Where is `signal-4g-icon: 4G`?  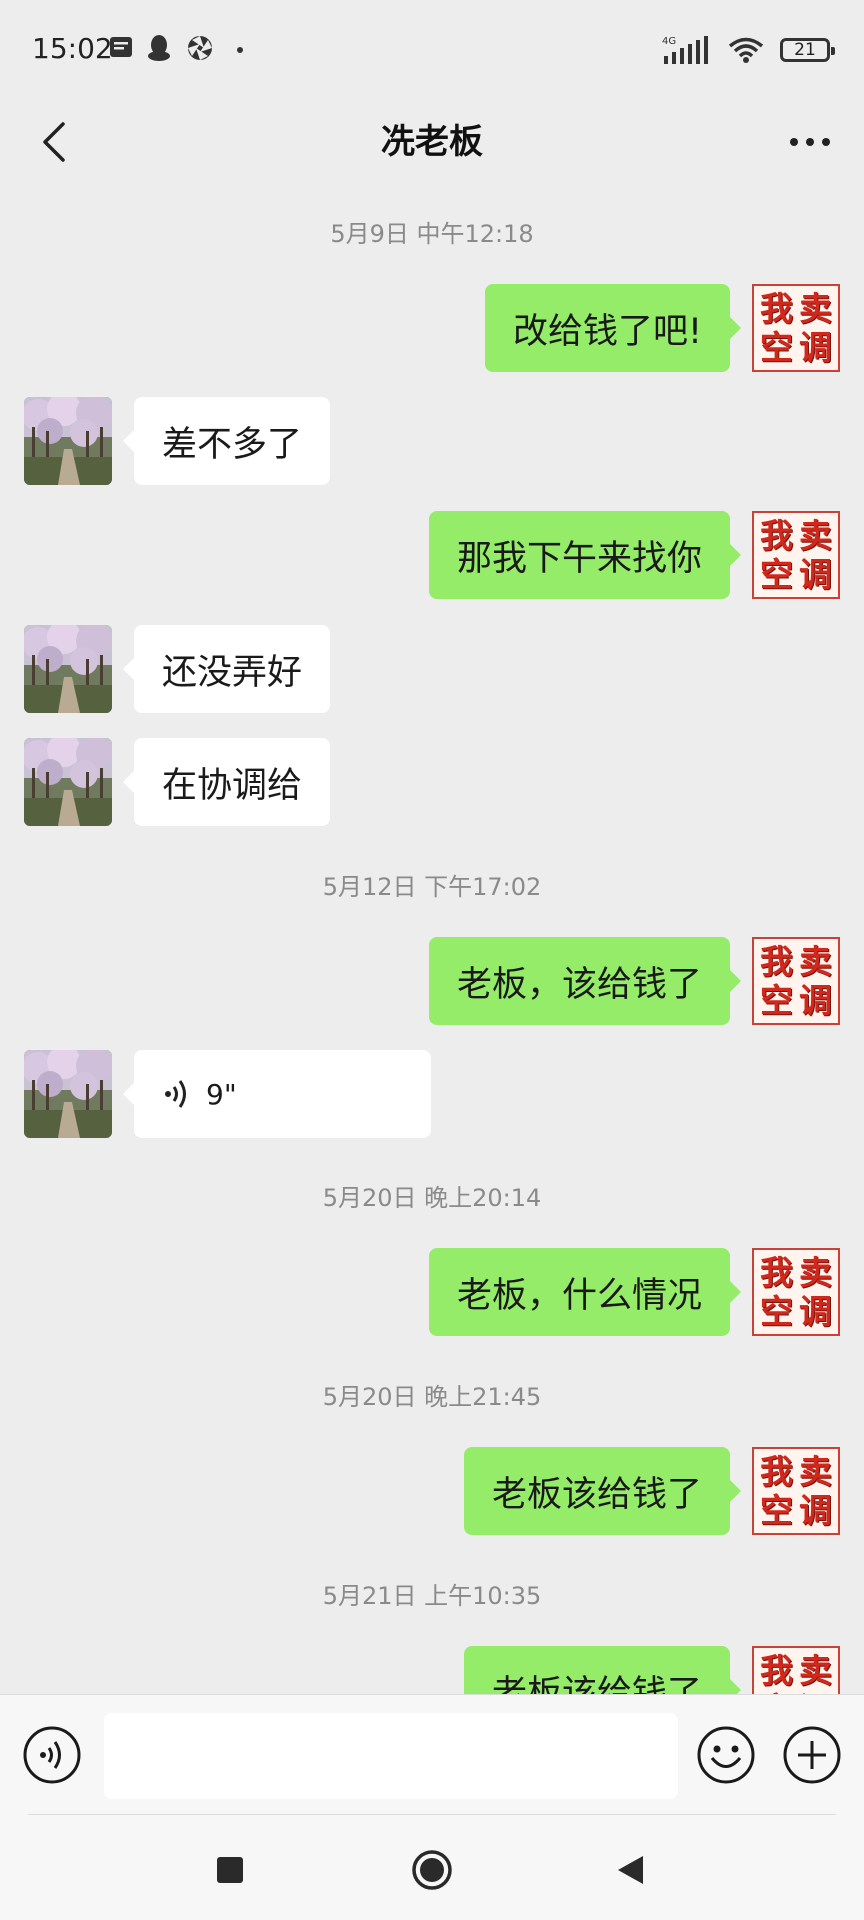 signal-4g-icon: 4G is located at coordinates (685, 50).